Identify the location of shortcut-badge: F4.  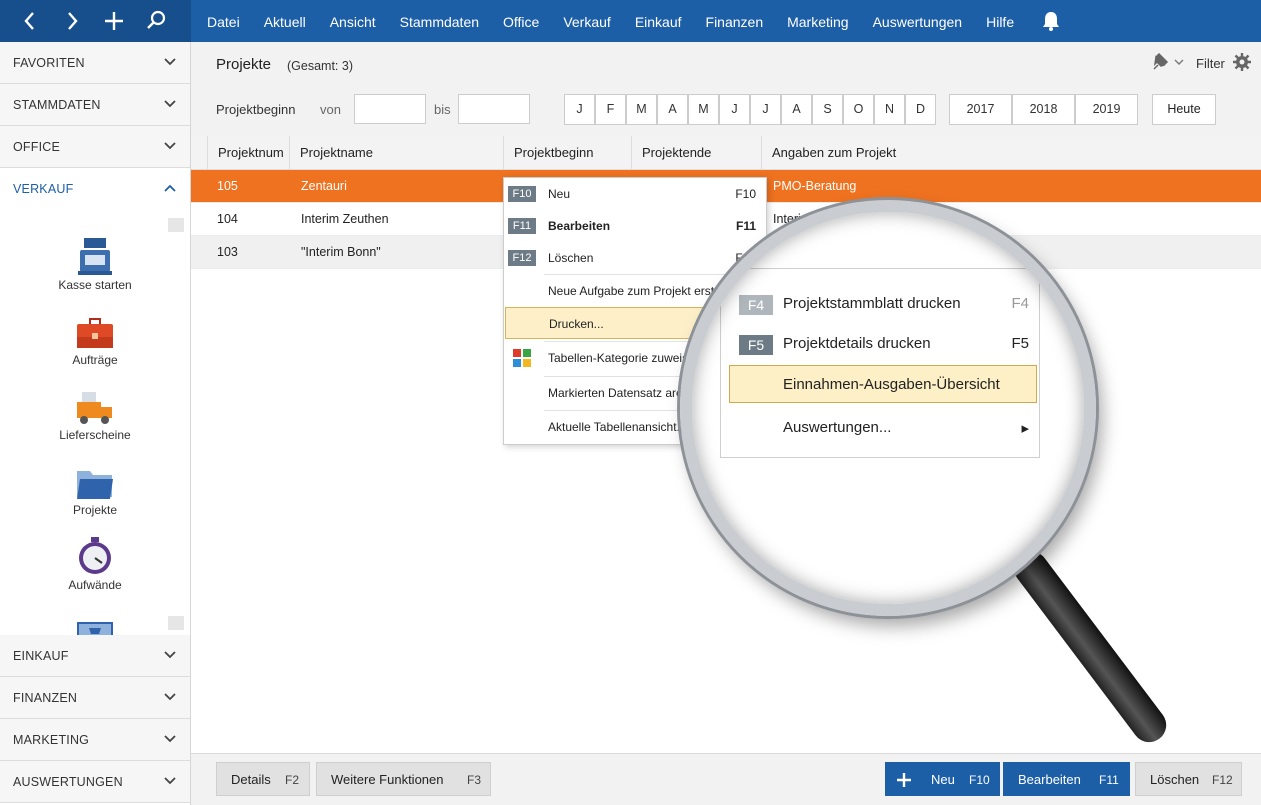
(756, 305).